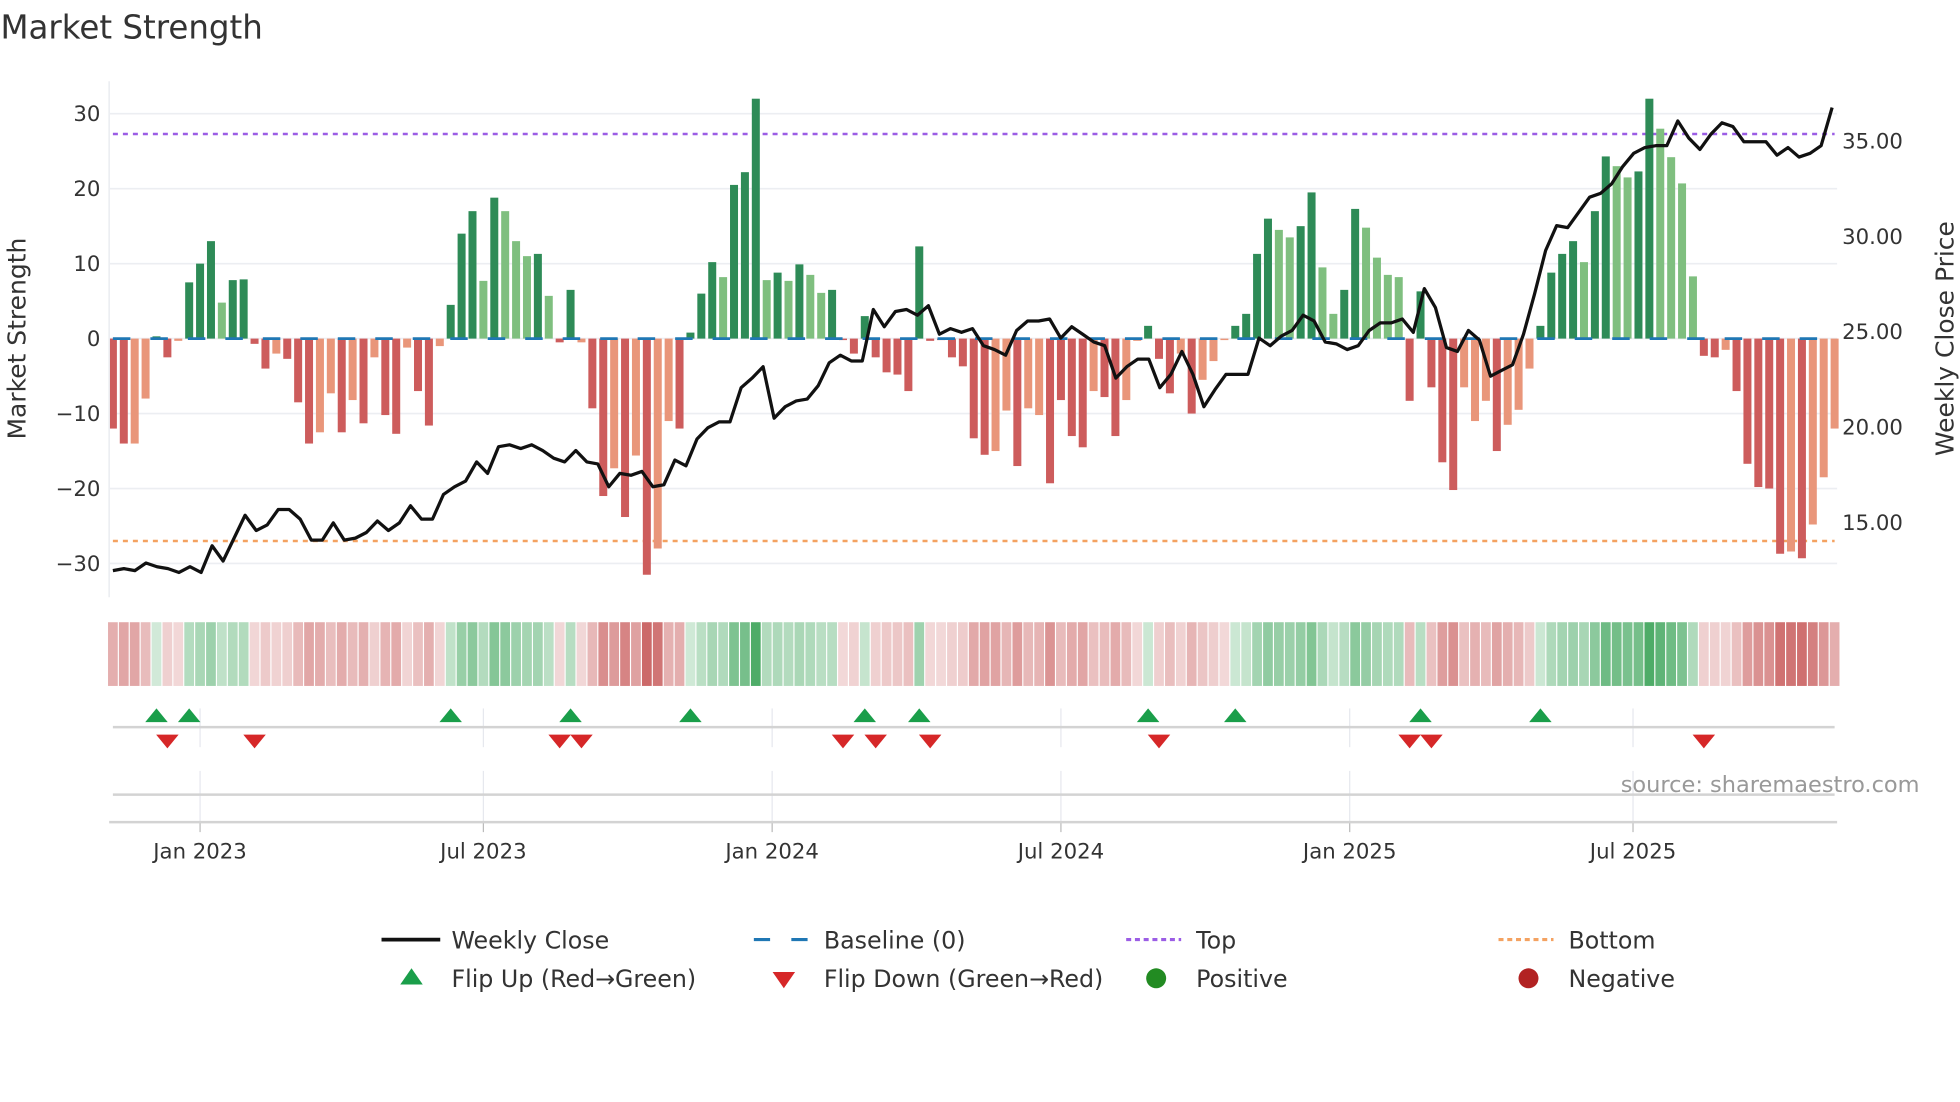  Describe the element at coordinates (895, 940) in the screenshot. I see `legend-label: Baseline (0)` at that location.